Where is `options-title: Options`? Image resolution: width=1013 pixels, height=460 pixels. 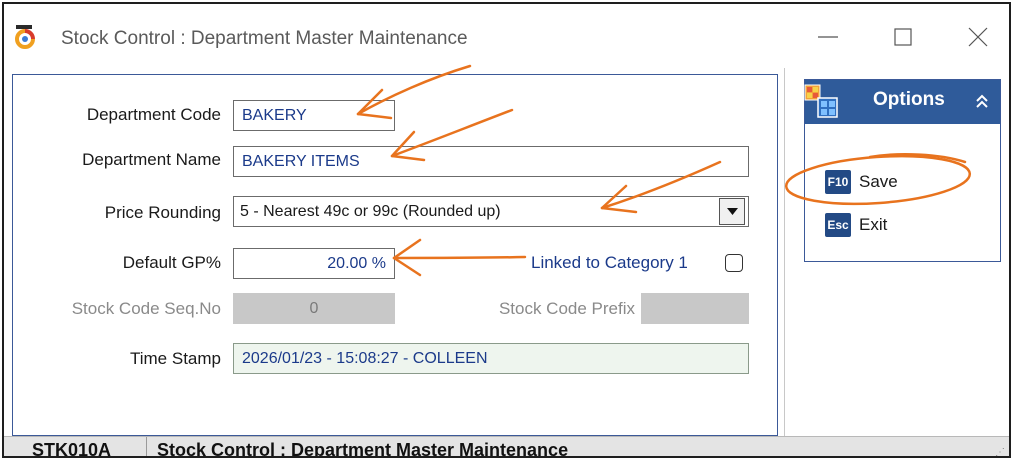 options-title: Options is located at coordinates (909, 99).